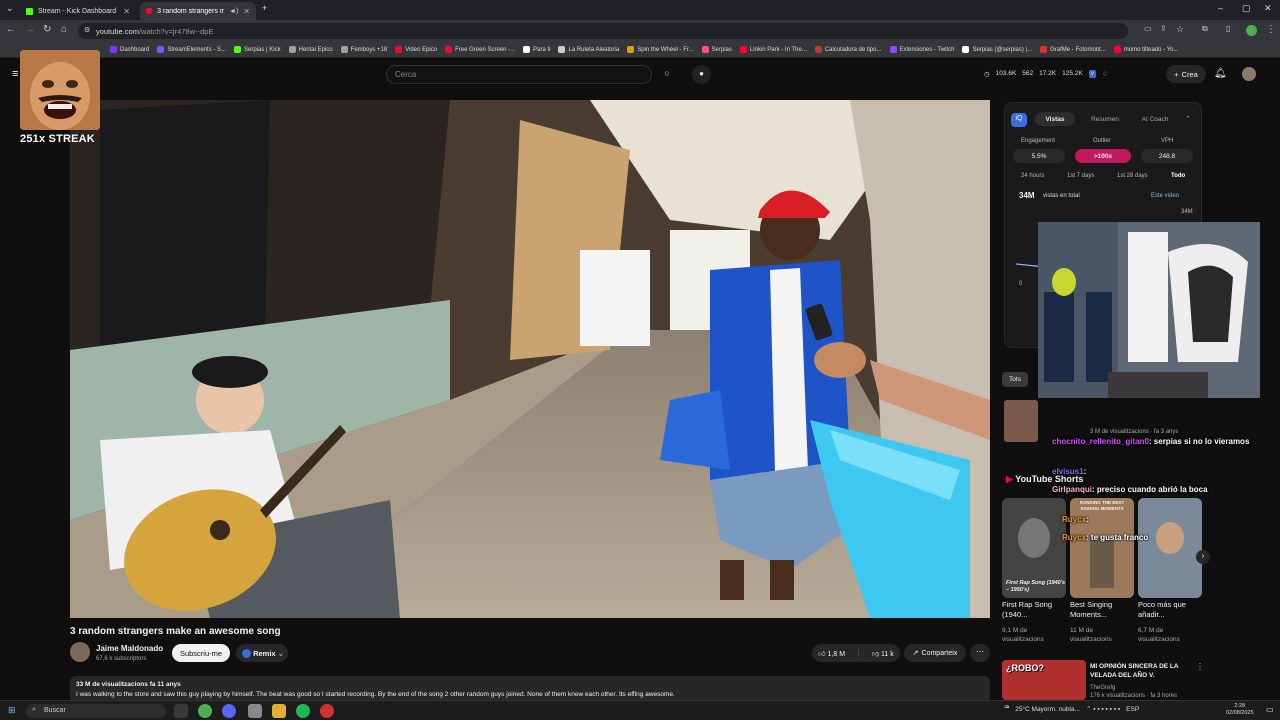 The width and height of the screenshot is (1280, 720). What do you see at coordinates (255, 711) in the screenshot?
I see `app-icon` at bounding box center [255, 711].